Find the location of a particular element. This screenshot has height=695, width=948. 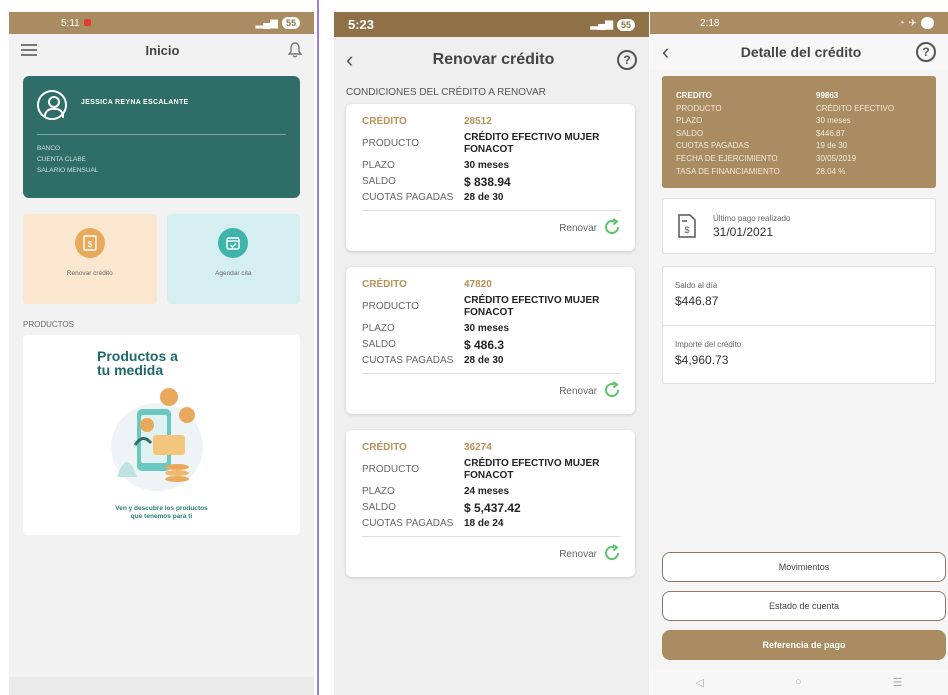

account-statement-button: Estado de cuenta is located at coordinates (804, 606).